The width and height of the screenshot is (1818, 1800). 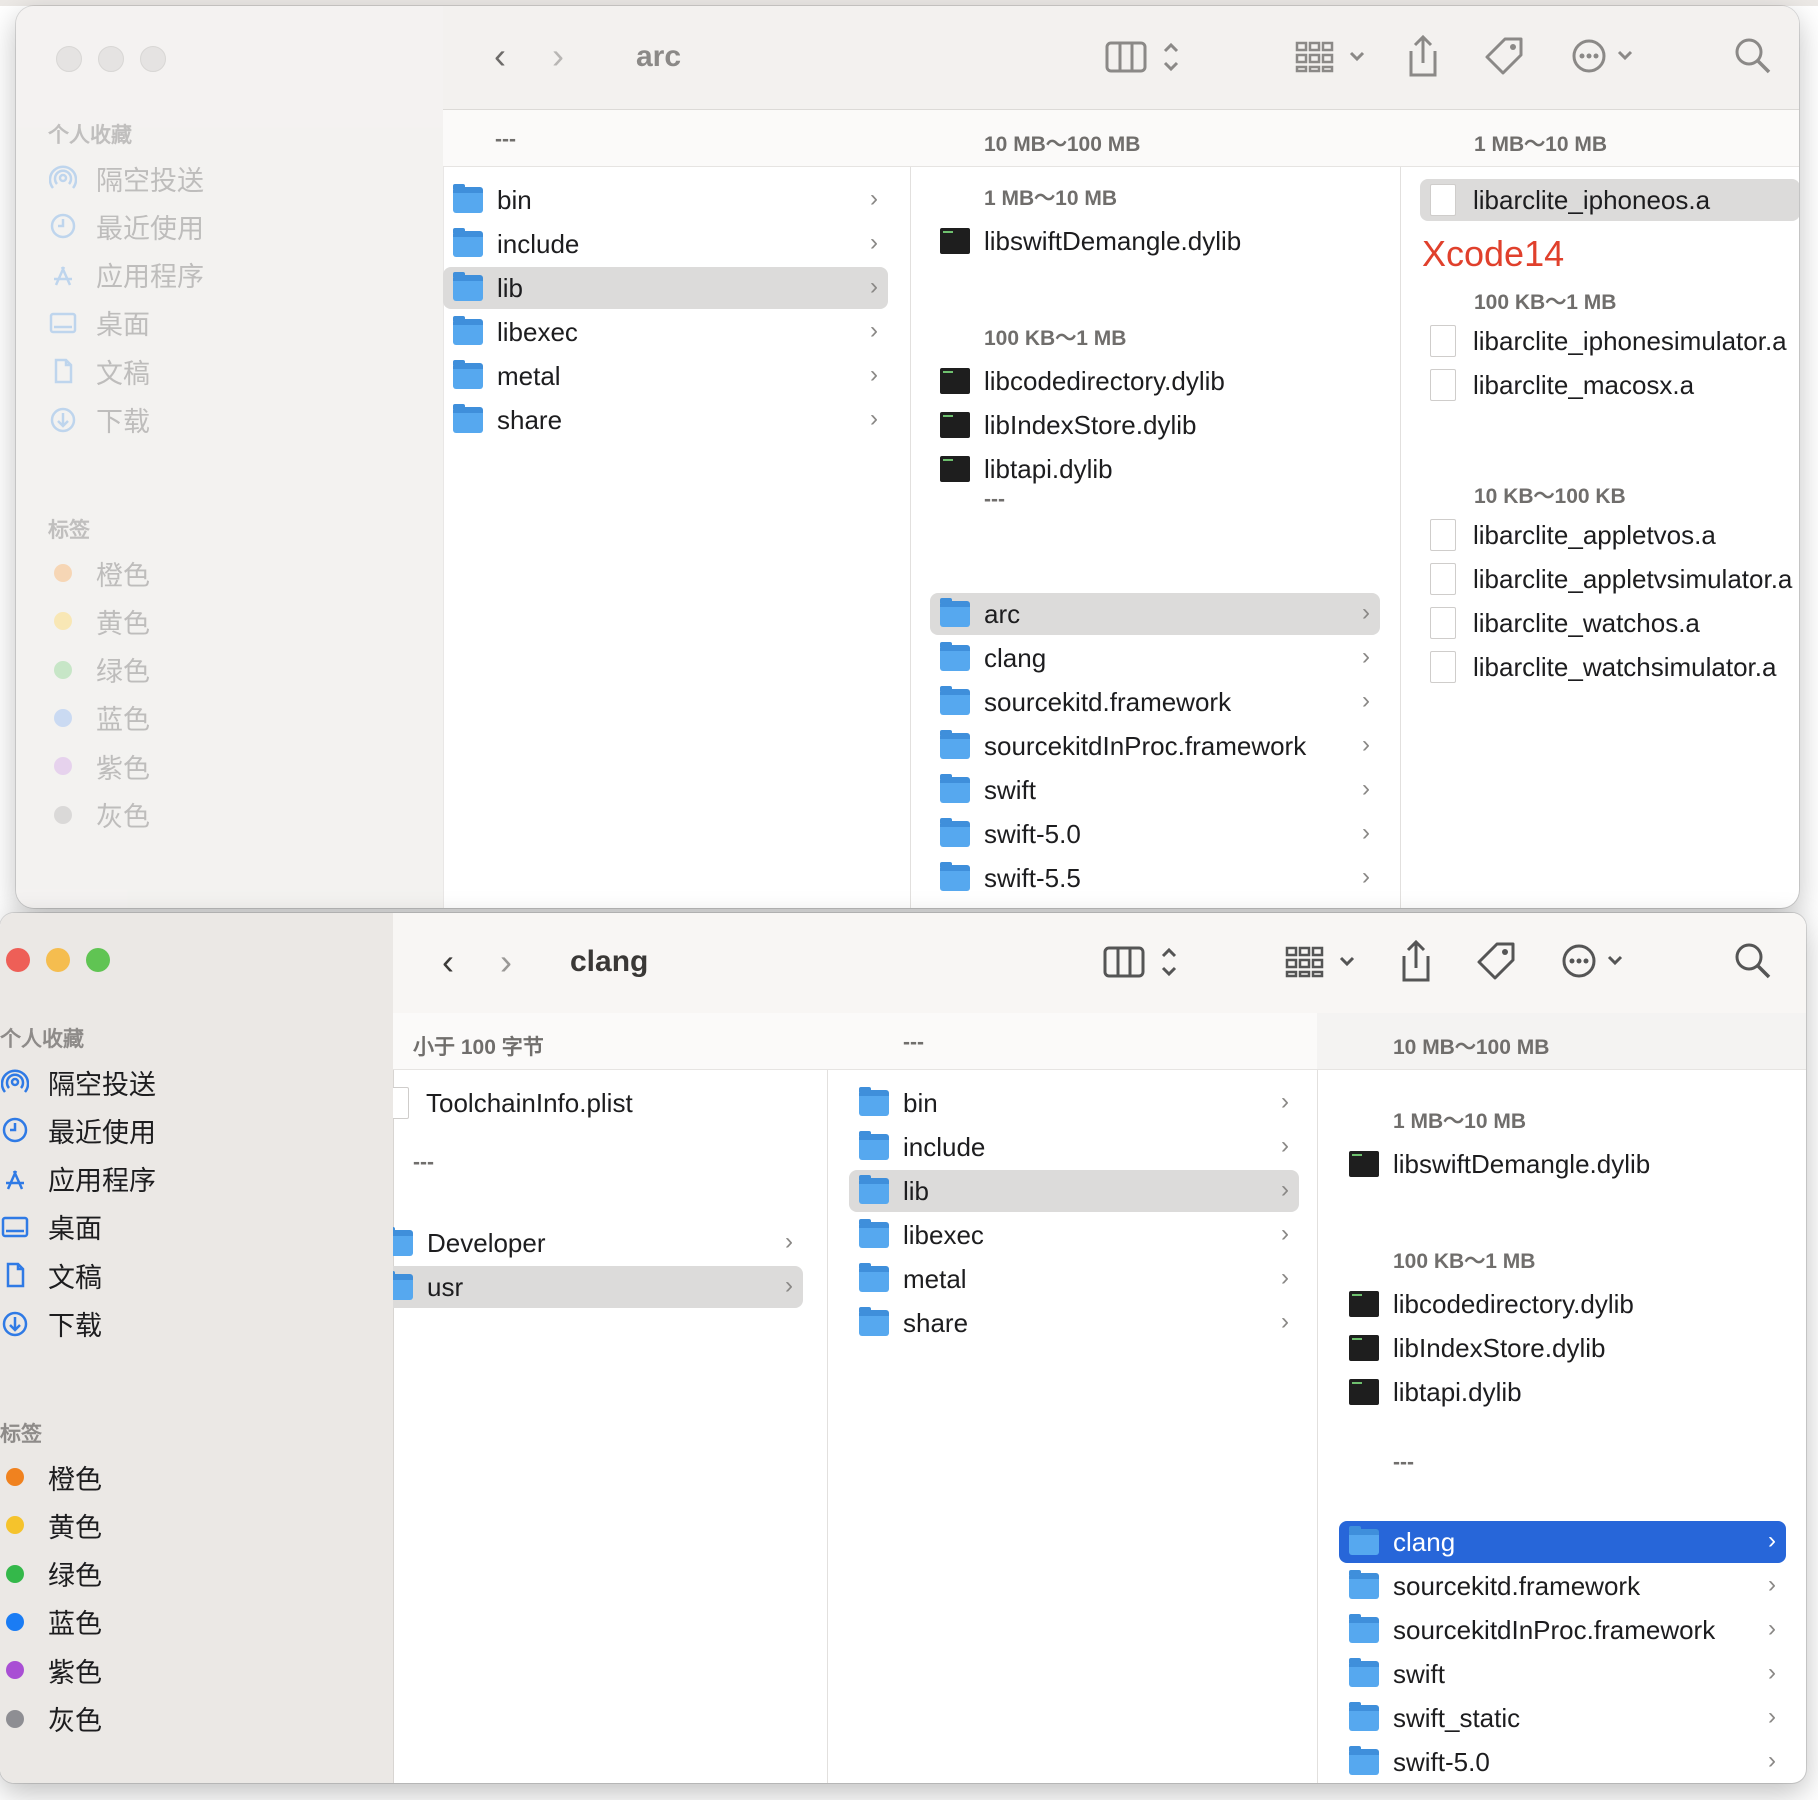 I want to click on folder-row: swift_static ›, so click(x=1562, y=1718).